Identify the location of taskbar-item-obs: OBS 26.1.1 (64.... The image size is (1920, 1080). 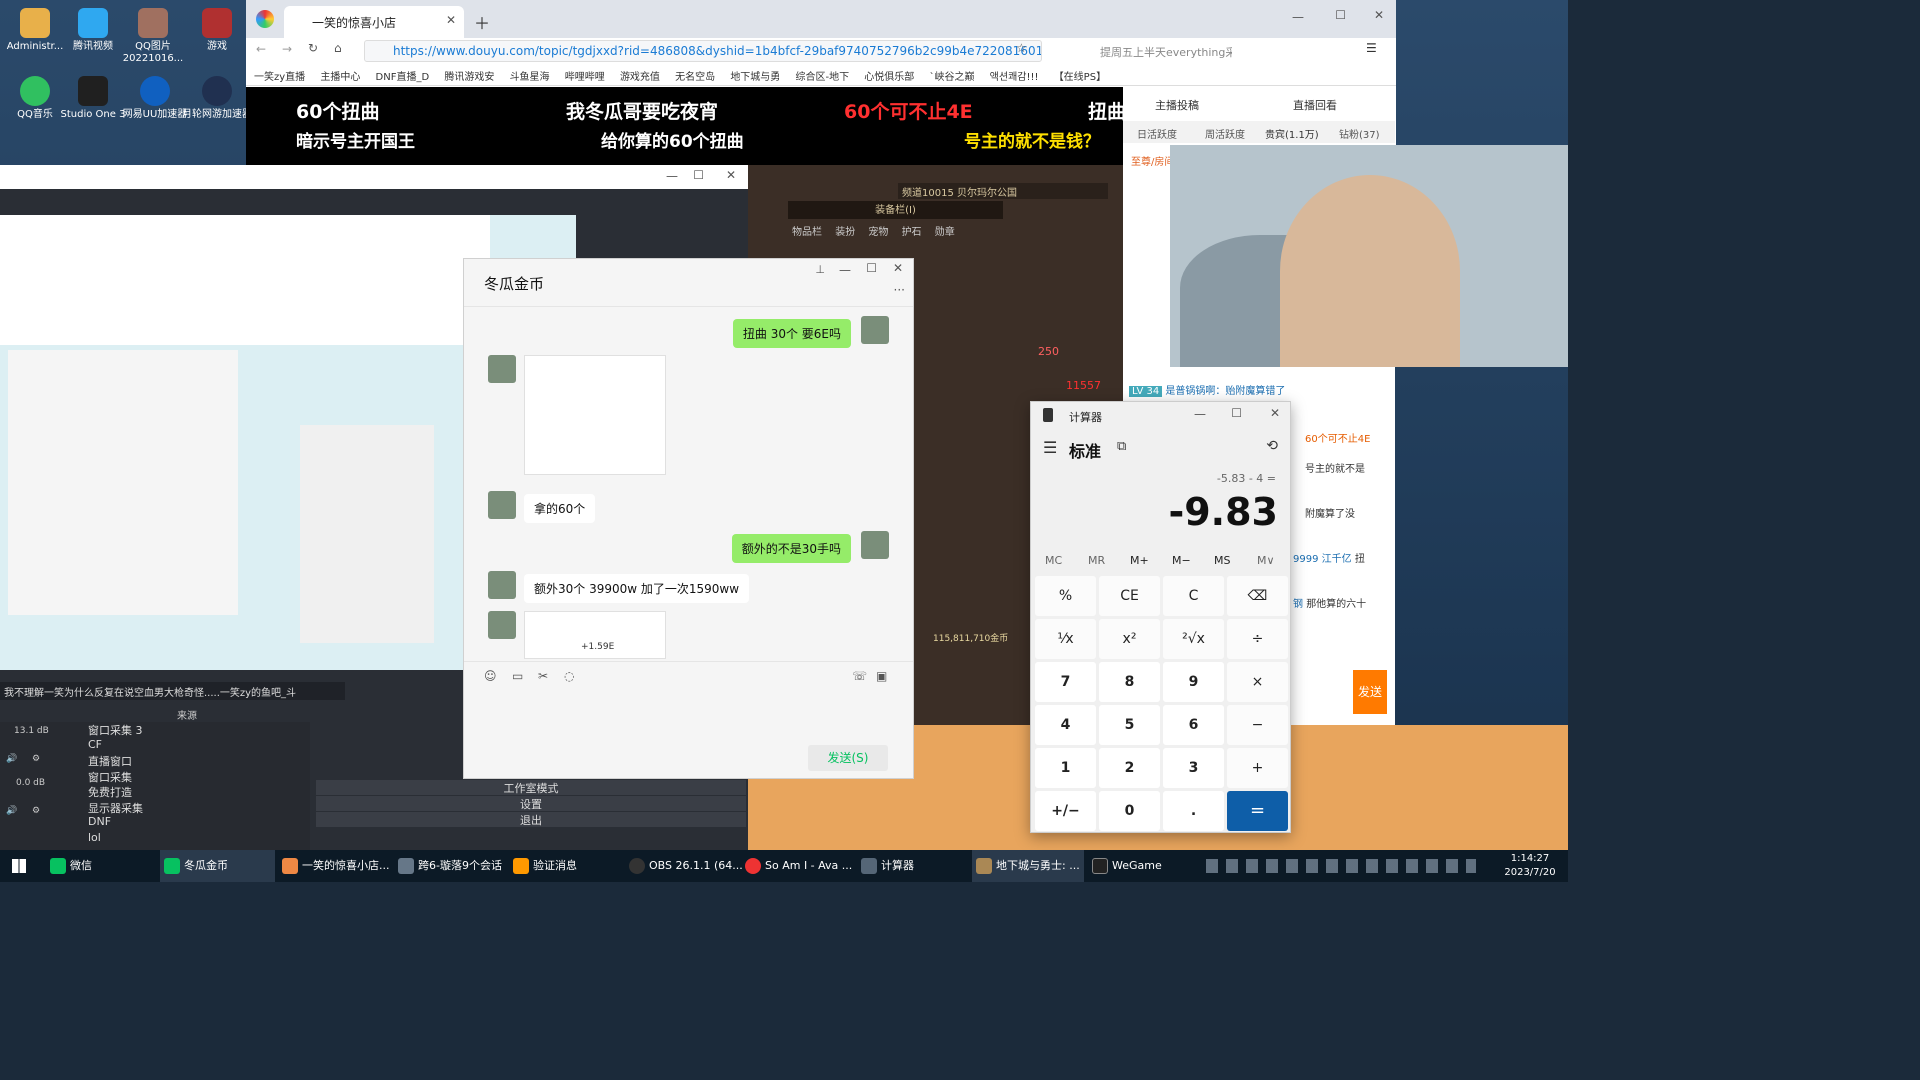
(684, 866).